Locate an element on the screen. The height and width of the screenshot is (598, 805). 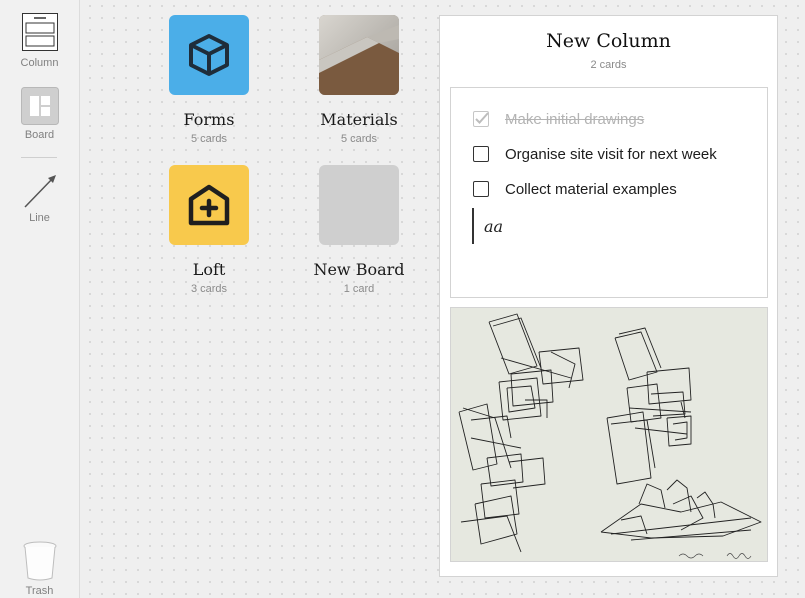
line-tool: Line is located at coordinates (39, 198).